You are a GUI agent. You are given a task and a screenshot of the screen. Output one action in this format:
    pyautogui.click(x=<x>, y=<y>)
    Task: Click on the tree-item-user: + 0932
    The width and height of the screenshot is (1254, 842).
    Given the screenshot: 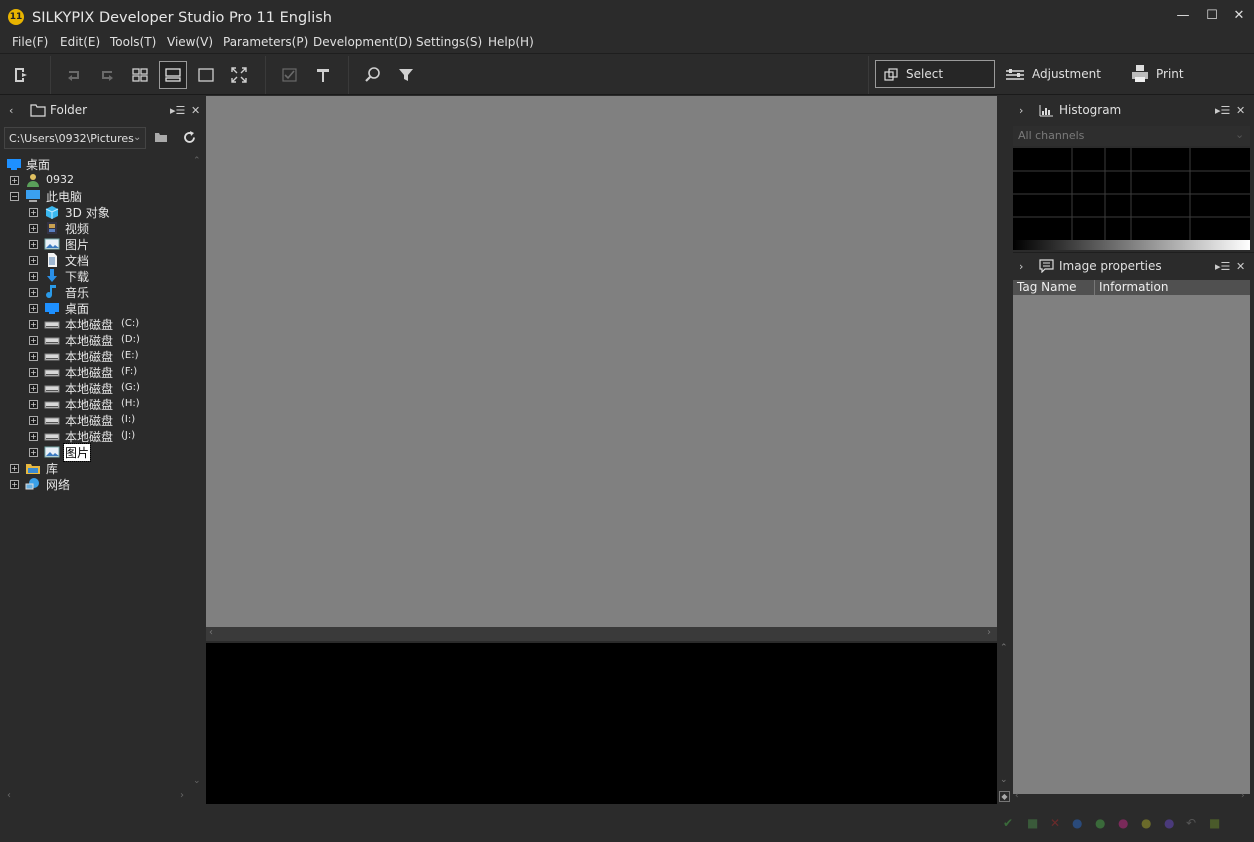 What is the action you would take?
    pyautogui.click(x=102, y=180)
    